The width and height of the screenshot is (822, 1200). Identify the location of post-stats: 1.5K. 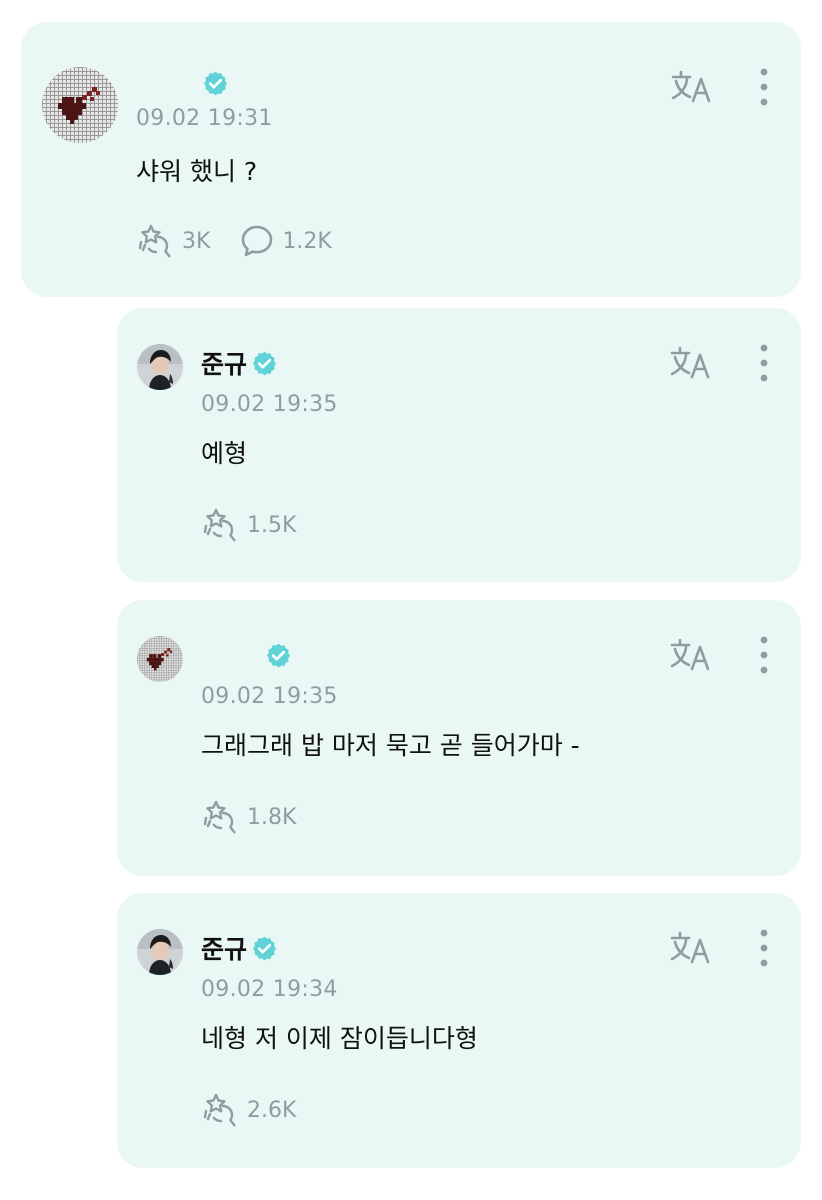
(248, 525).